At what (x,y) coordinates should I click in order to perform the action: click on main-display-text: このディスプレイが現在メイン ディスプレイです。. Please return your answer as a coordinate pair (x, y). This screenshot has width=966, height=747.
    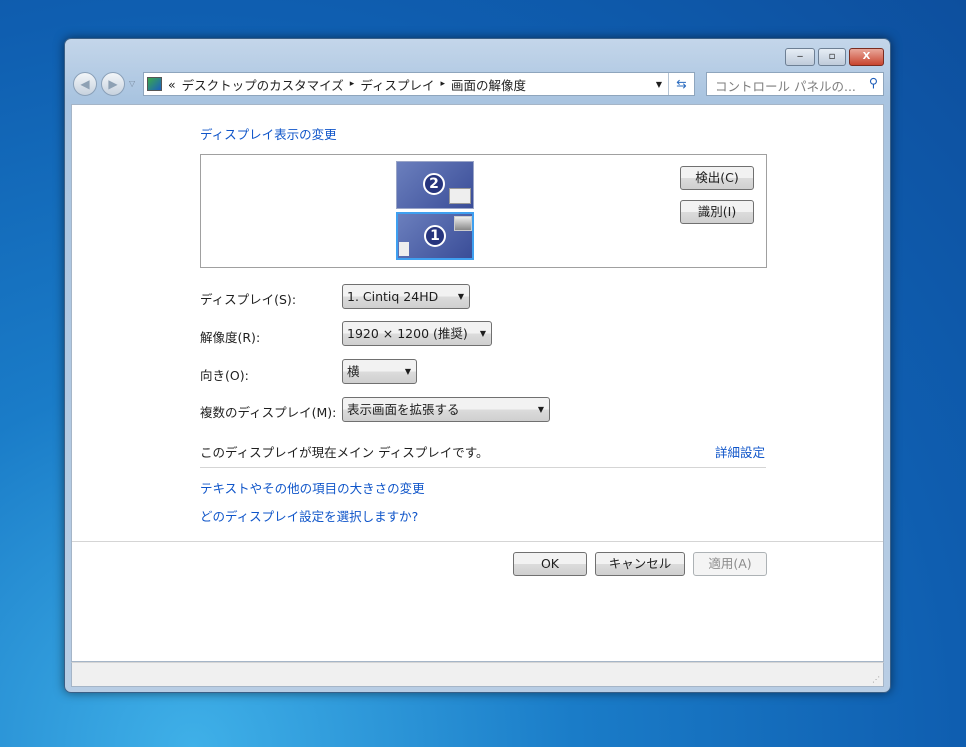
    Looking at the image, I should click on (344, 452).